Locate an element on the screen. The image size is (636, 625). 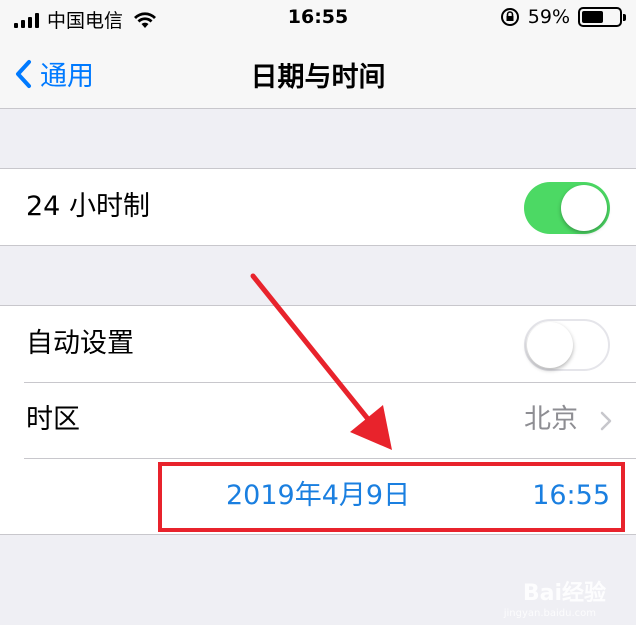
status-bar: 中国电信 16:55 59% is located at coordinates (318, 20).